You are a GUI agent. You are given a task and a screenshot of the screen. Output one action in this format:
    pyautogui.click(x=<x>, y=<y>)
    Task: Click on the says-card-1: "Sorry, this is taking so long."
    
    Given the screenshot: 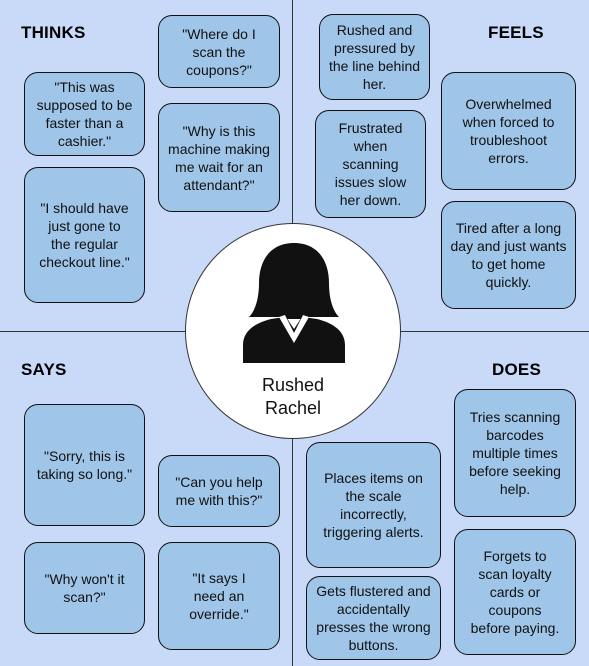 What is the action you would take?
    pyautogui.click(x=84, y=465)
    